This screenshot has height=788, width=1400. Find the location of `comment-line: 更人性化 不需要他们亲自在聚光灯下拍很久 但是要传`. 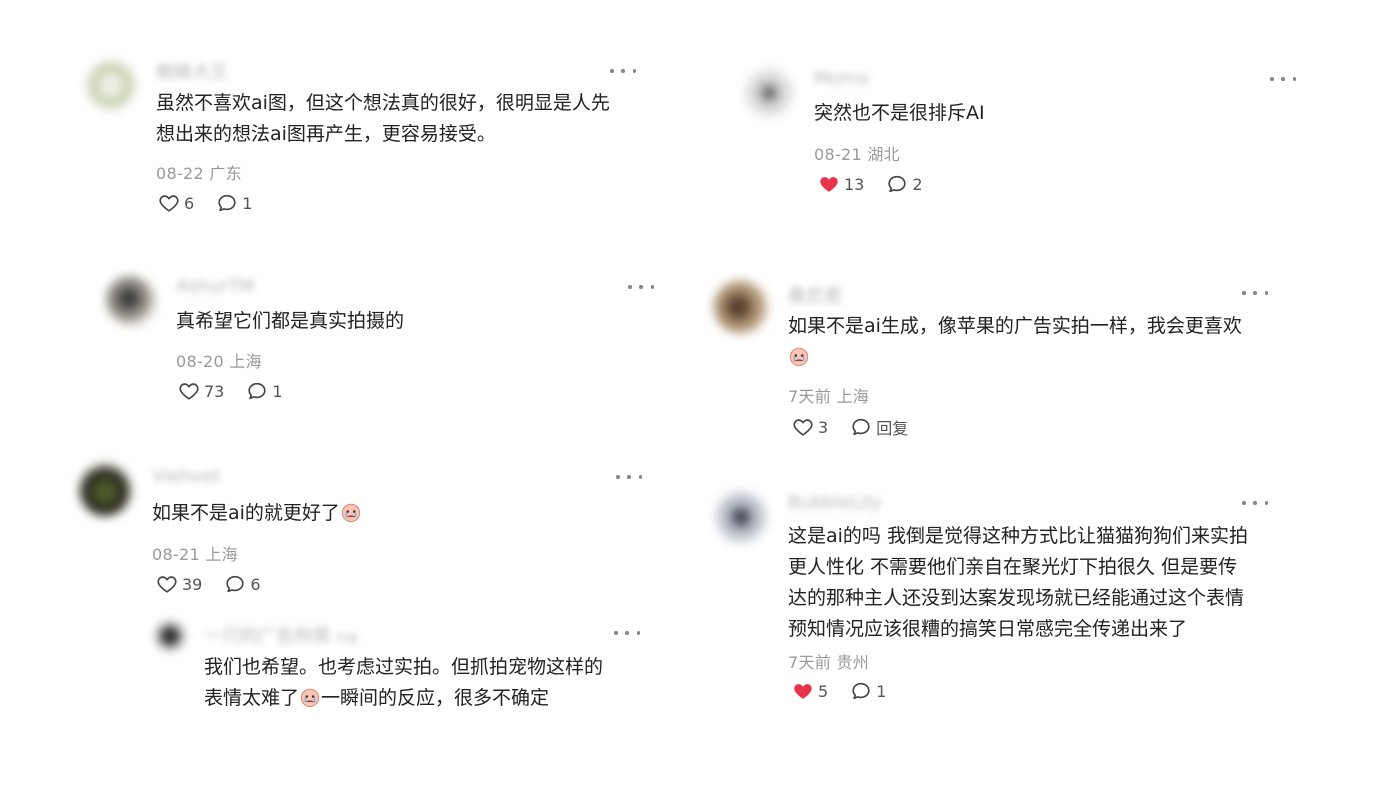

comment-line: 更人性化 不需要他们亲自在聚光灯下拍很久 但是要传 is located at coordinates (1013, 567).